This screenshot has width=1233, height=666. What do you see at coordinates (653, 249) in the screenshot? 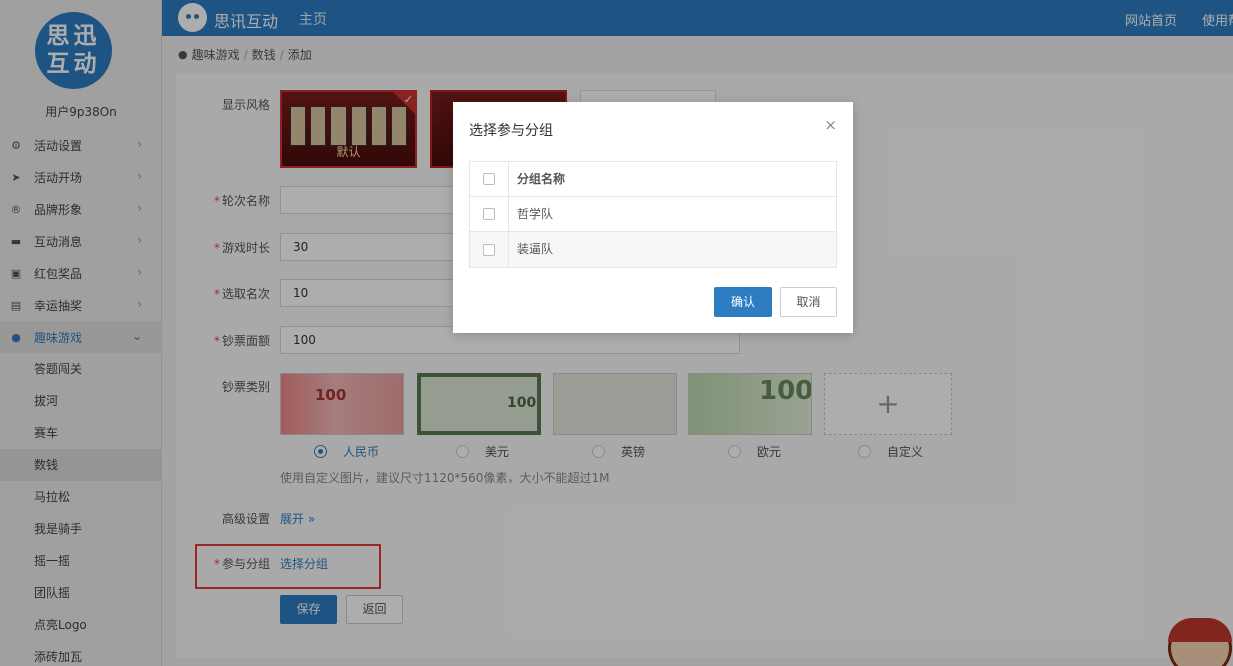
I see `table-row: 装逼队` at bounding box center [653, 249].